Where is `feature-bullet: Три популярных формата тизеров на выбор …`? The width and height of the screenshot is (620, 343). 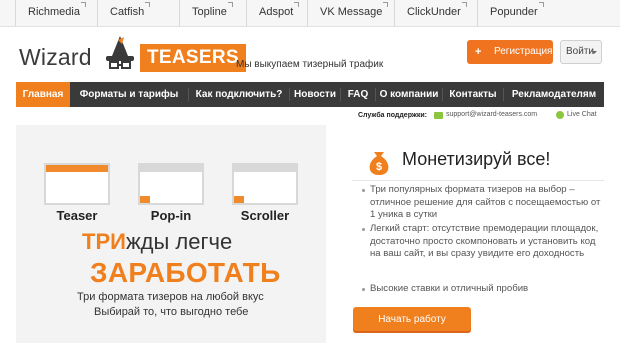 feature-bullet: Три популярных формата тизеров на выбор … is located at coordinates (484, 203).